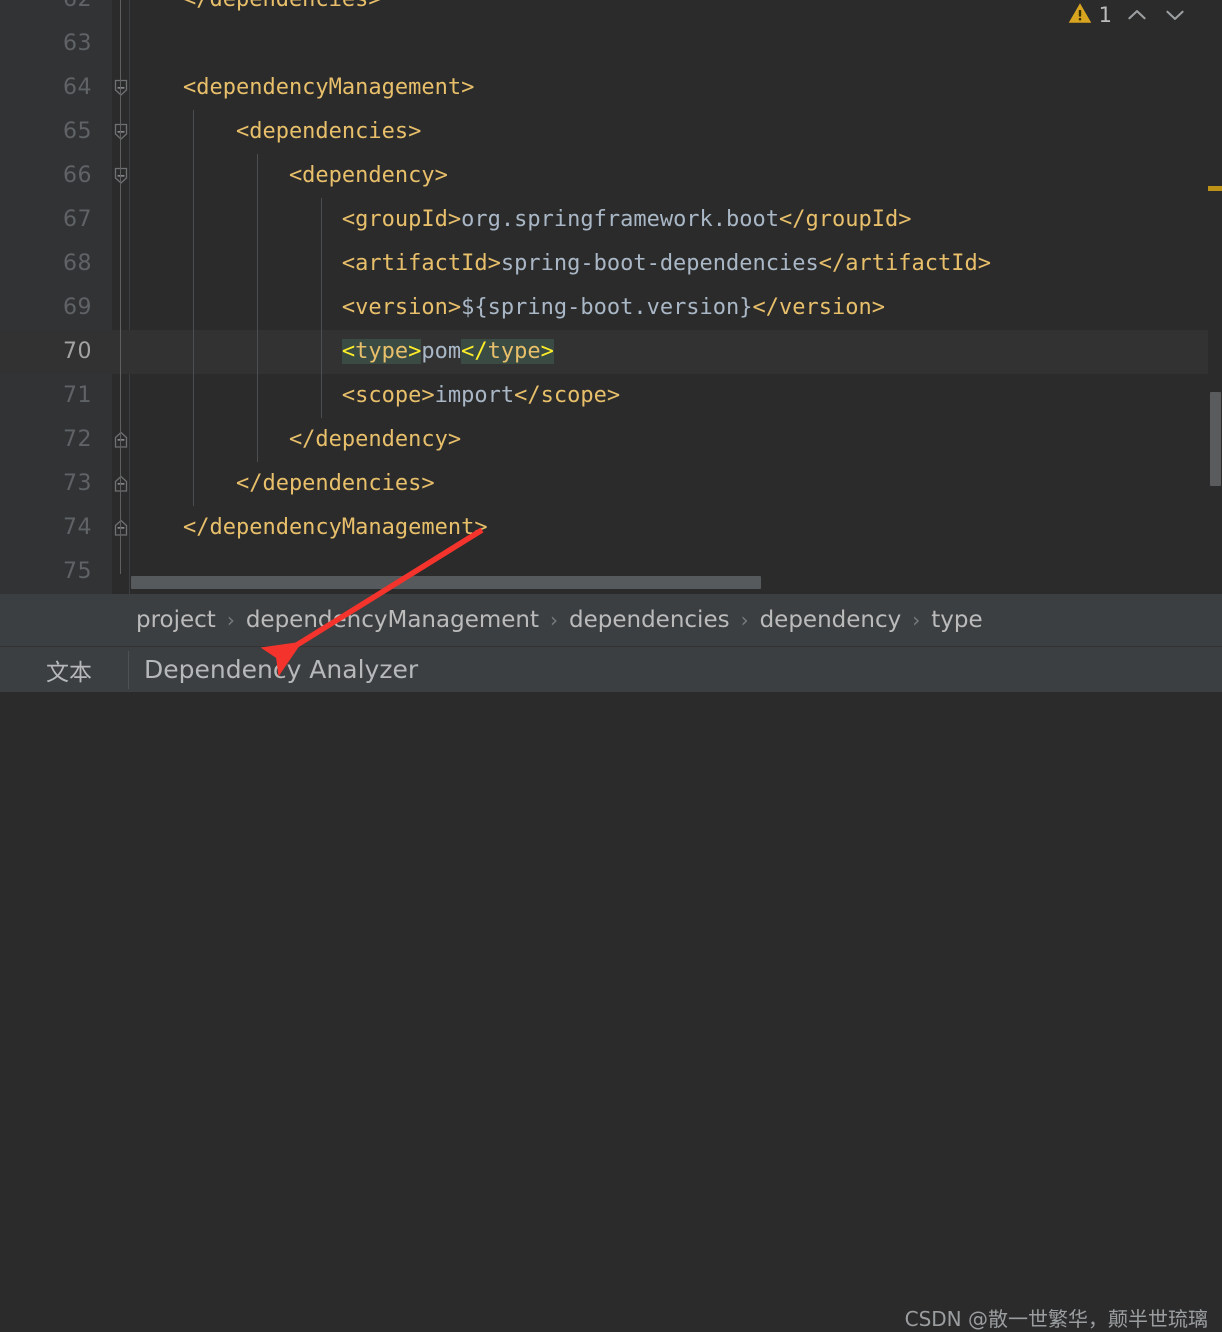  Describe the element at coordinates (1215, 188) in the screenshot. I see `warning-marker-stripe` at that location.